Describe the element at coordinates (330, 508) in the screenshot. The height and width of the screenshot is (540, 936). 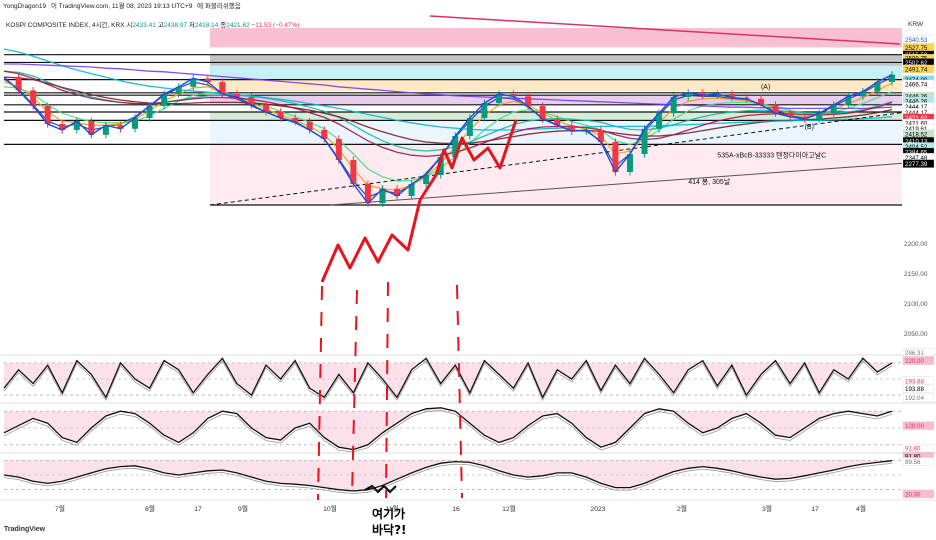
I see `time-label-4: 10월` at that location.